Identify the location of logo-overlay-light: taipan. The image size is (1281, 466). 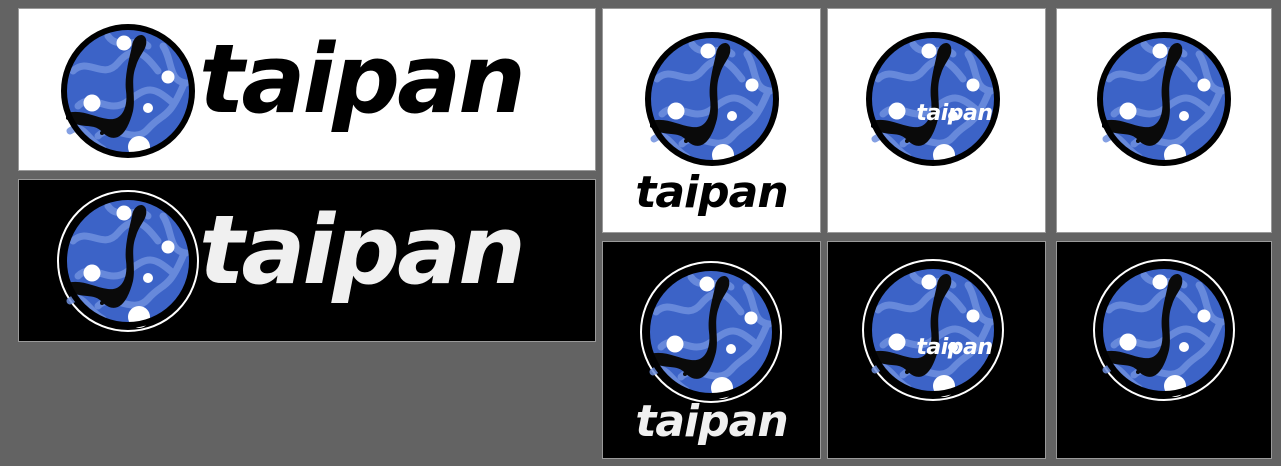
(936, 120).